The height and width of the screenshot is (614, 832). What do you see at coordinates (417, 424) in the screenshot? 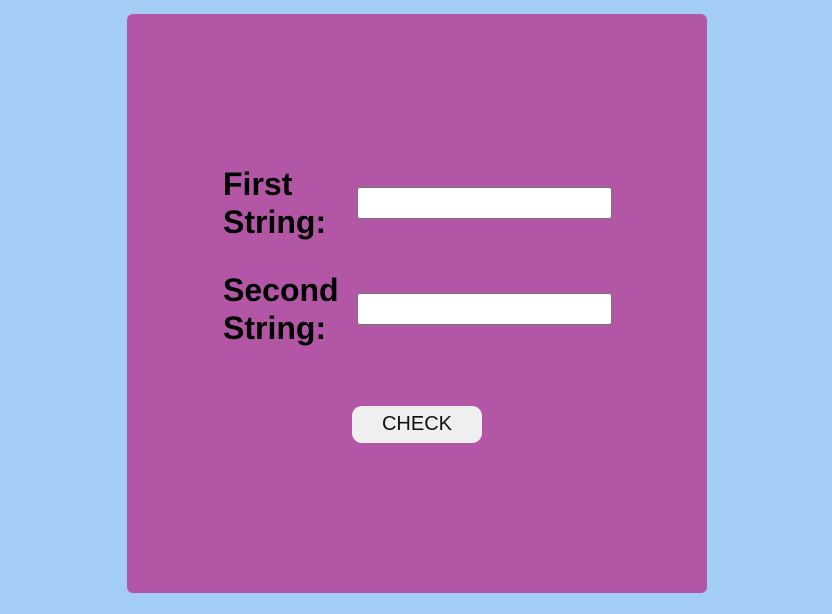
I see `check-button: CHECK` at bounding box center [417, 424].